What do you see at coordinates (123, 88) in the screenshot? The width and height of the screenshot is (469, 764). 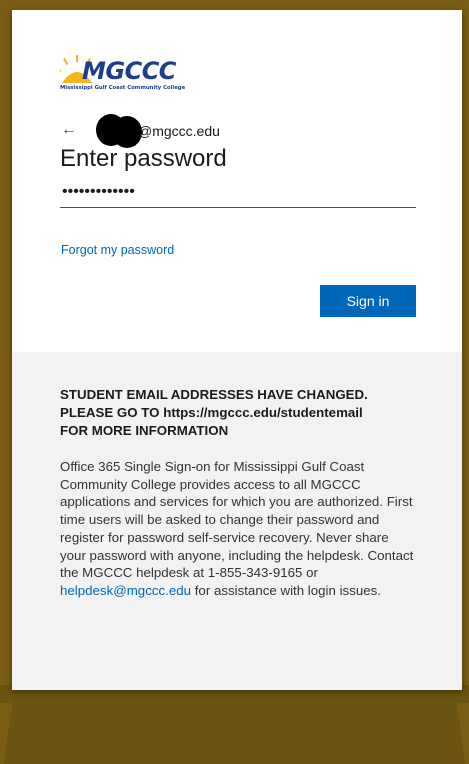 I see `logo-subtitle: Mississippi Gulf Coast Community College` at bounding box center [123, 88].